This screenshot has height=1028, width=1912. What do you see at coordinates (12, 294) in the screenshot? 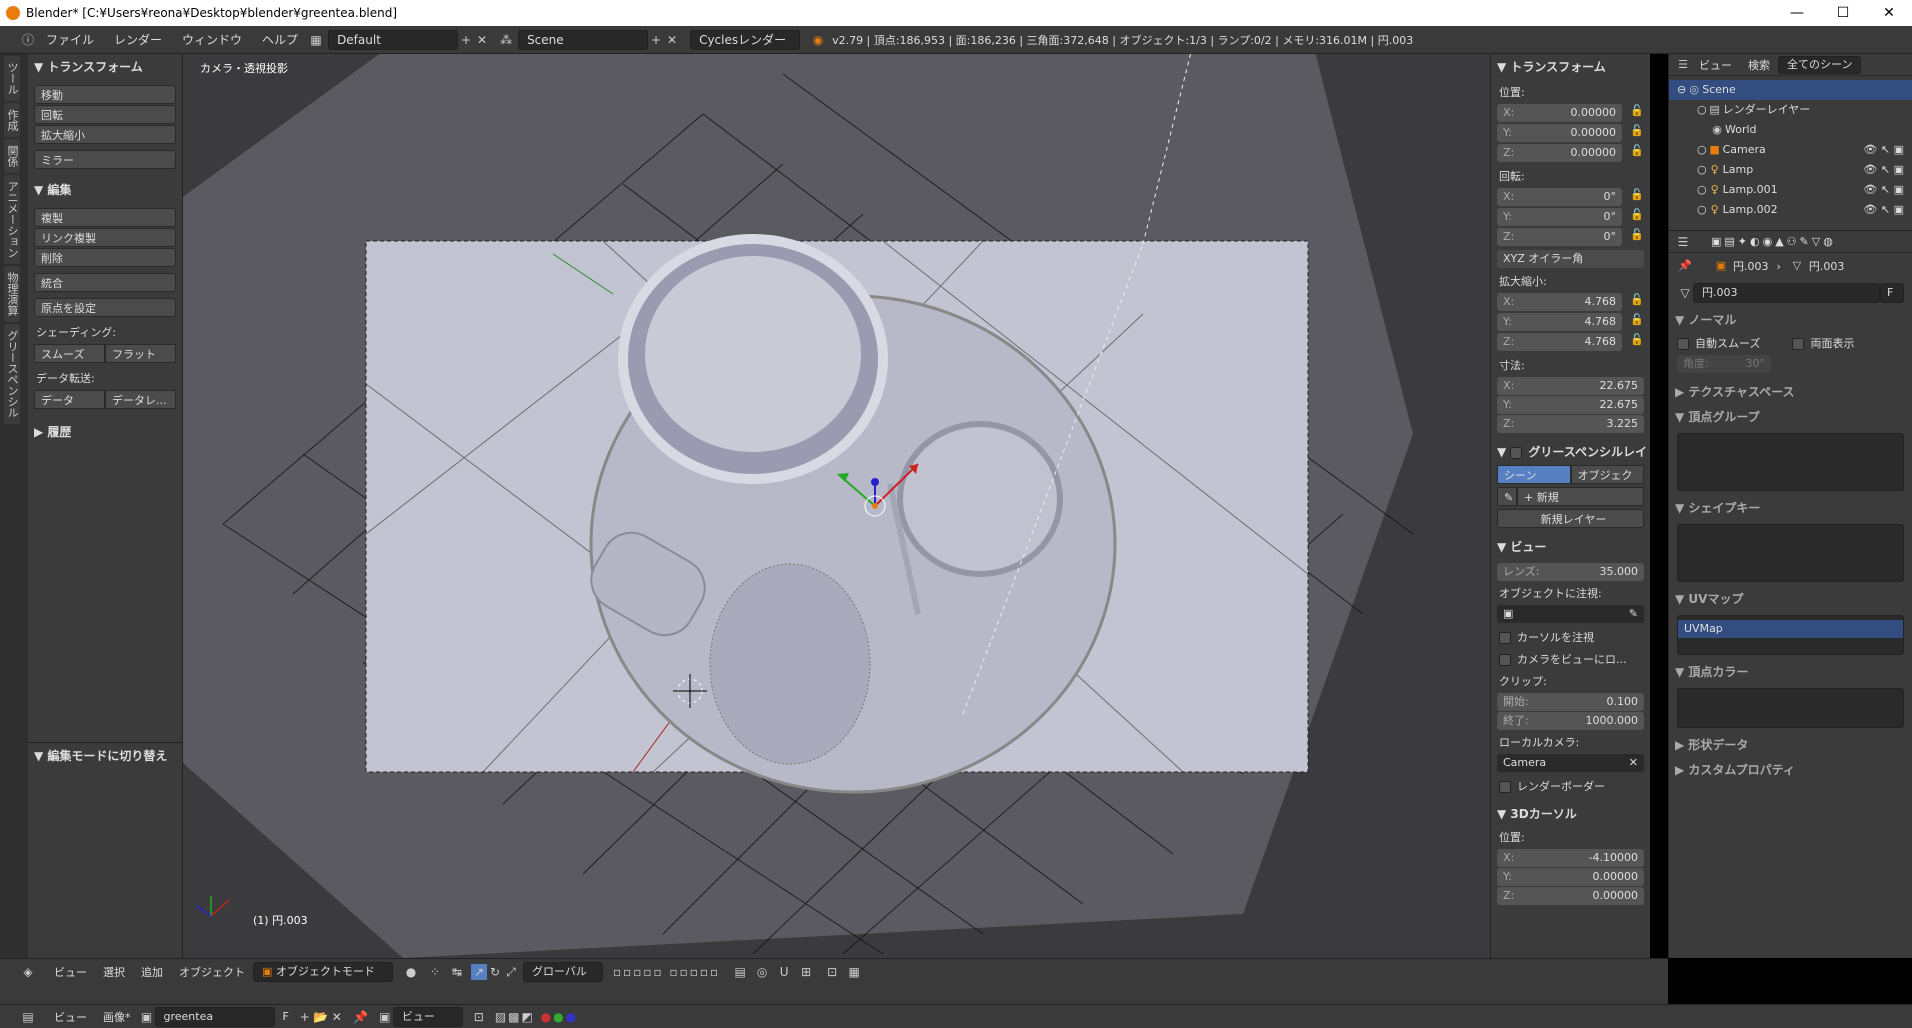
I see `tab-physics: 物理演算` at bounding box center [12, 294].